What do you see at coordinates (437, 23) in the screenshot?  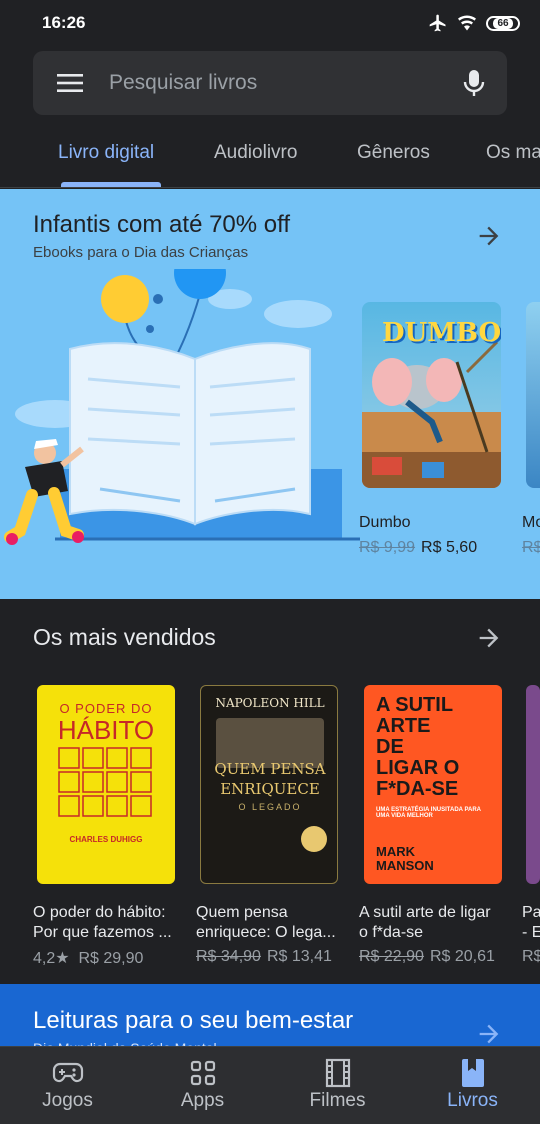 I see `airplane-icon` at bounding box center [437, 23].